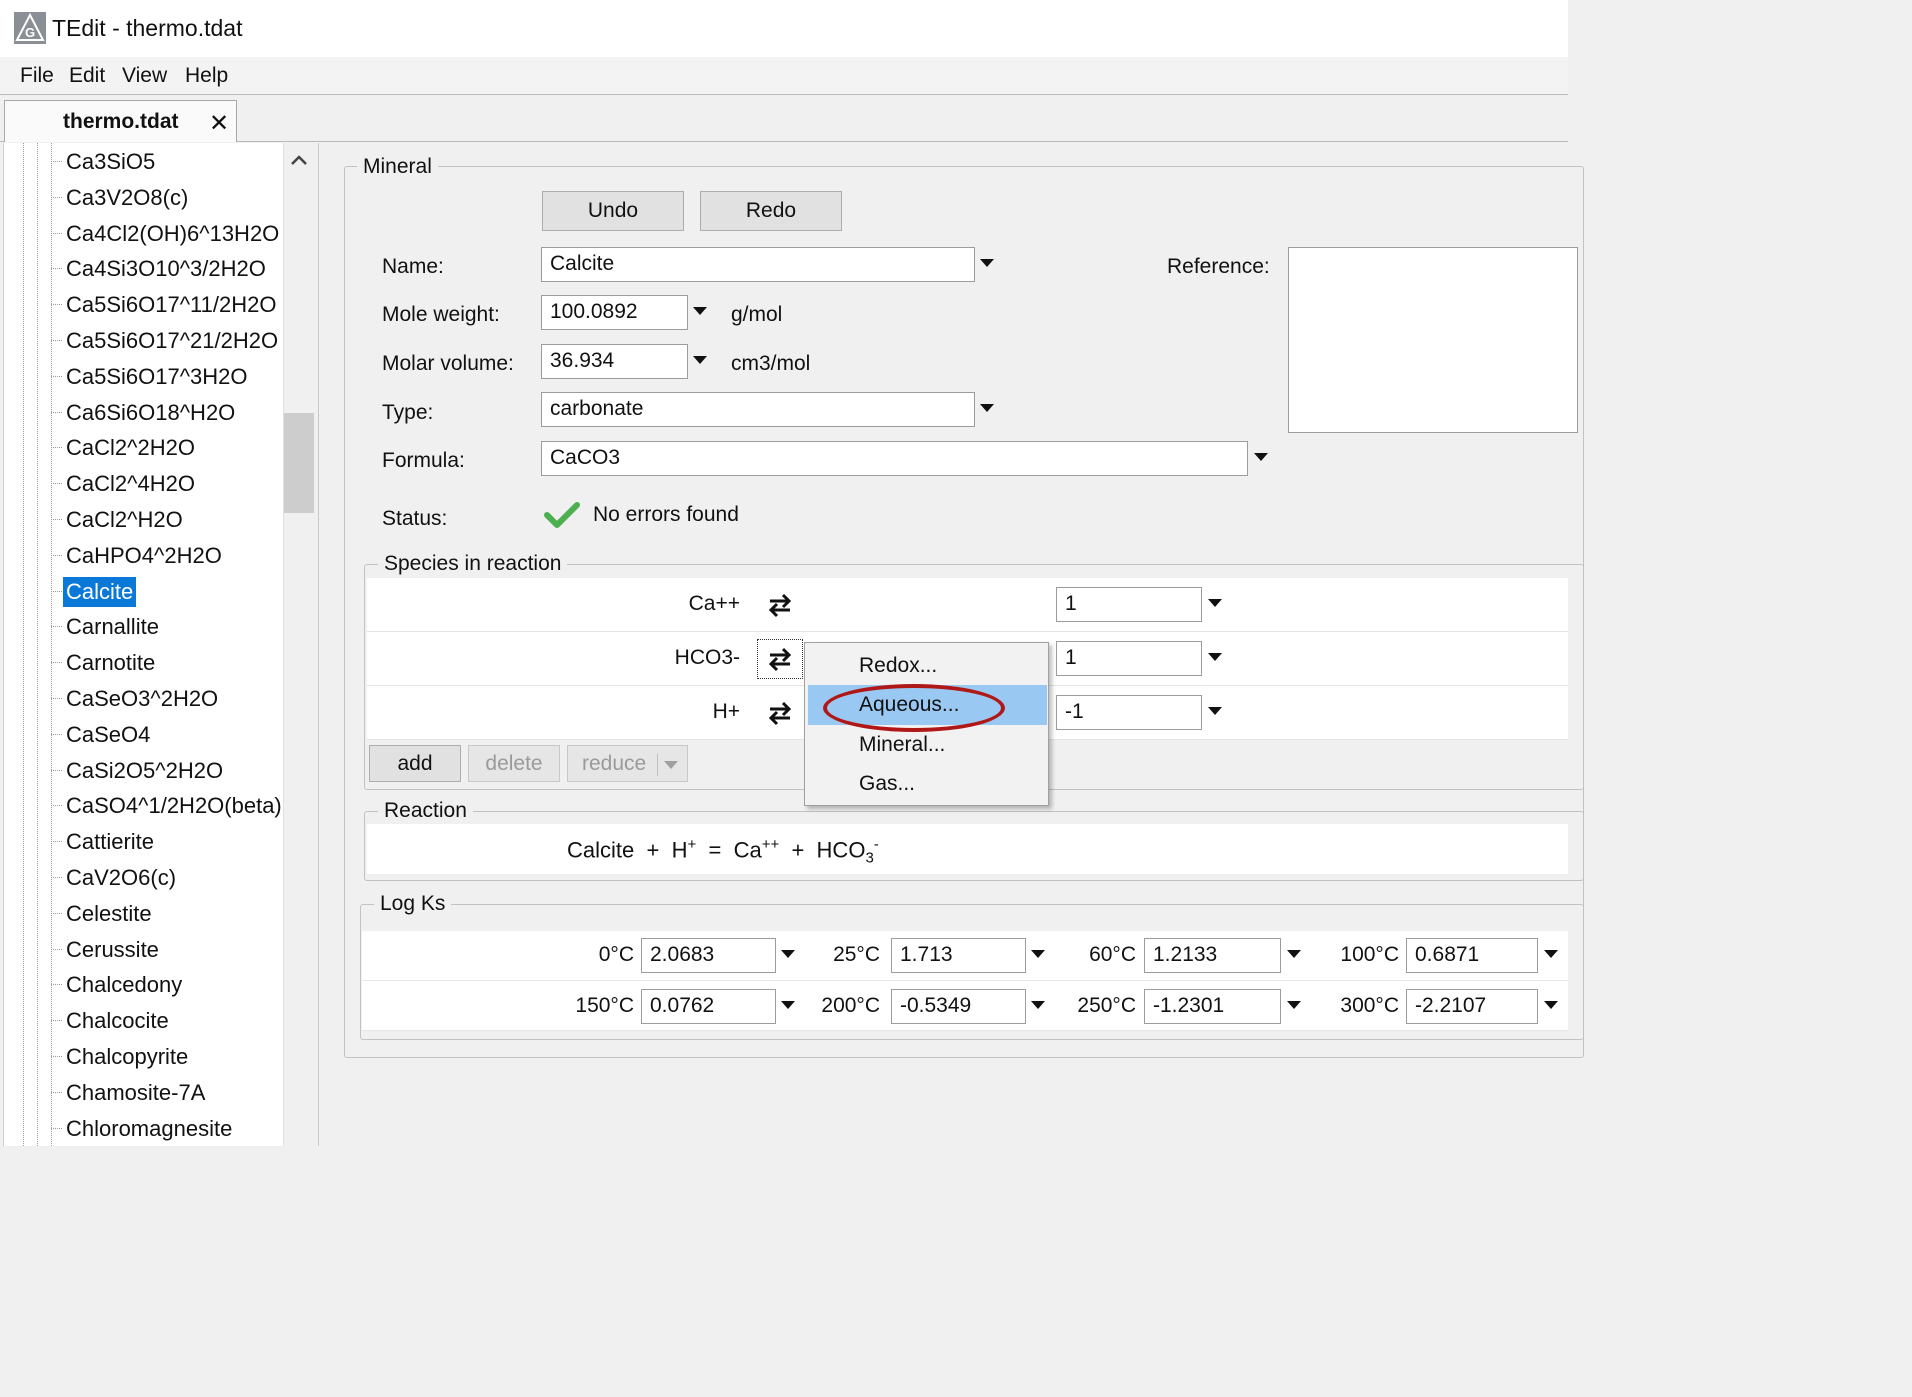  I want to click on mole-weight-field: 100.0892, so click(614, 312).